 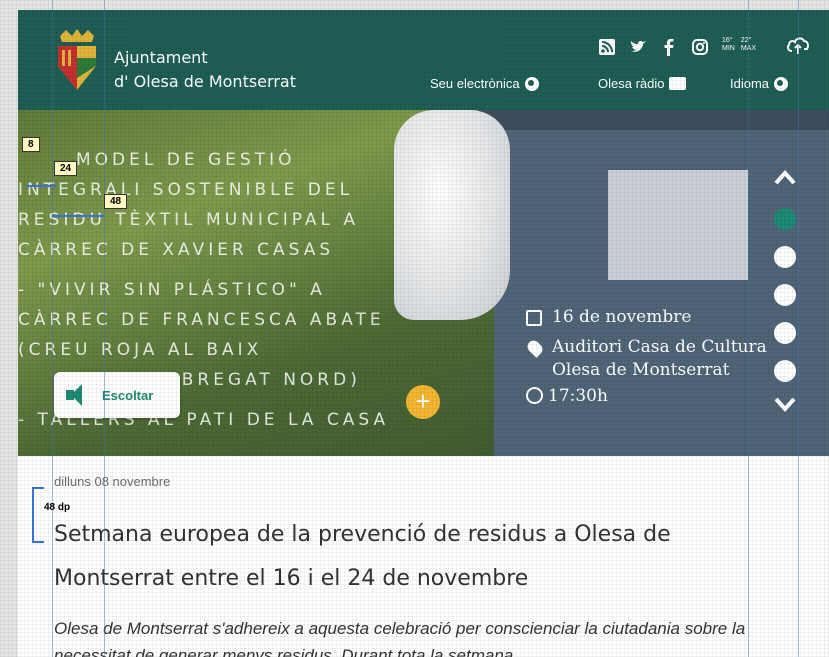 I want to click on weather-widget: 16° MIN 22° MAX, so click(x=739, y=45).